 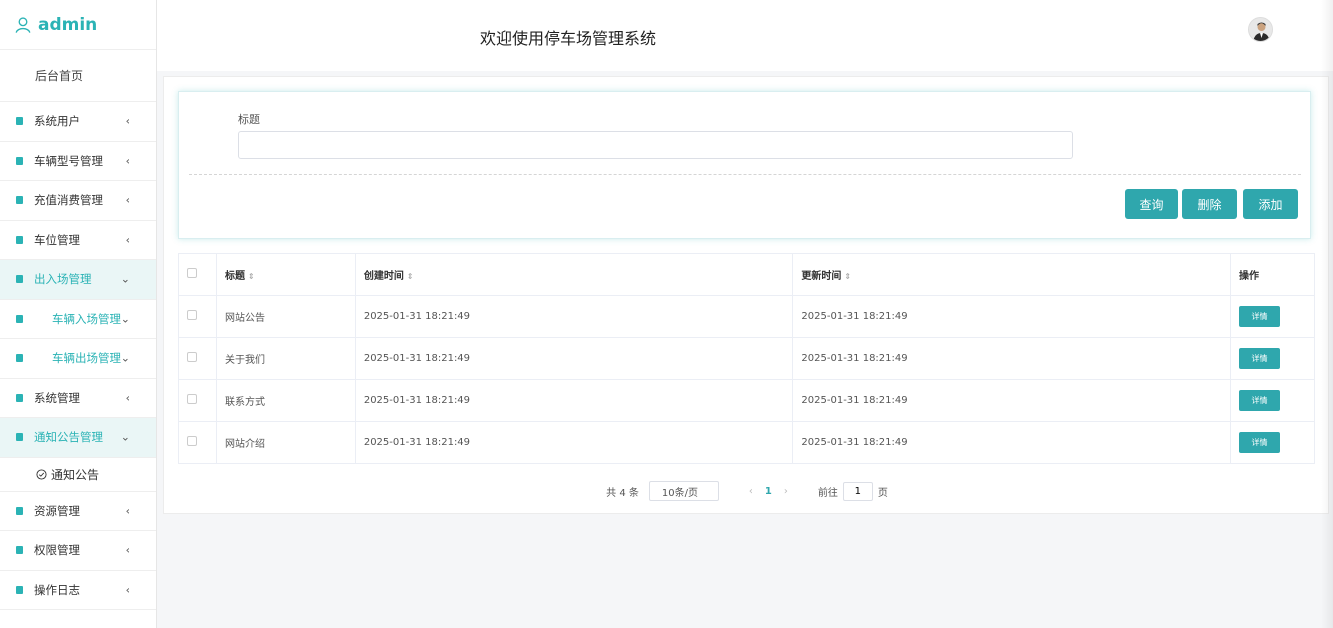 I want to click on sidebar-item-system-users: 系统用户 ‹, so click(x=78, y=122).